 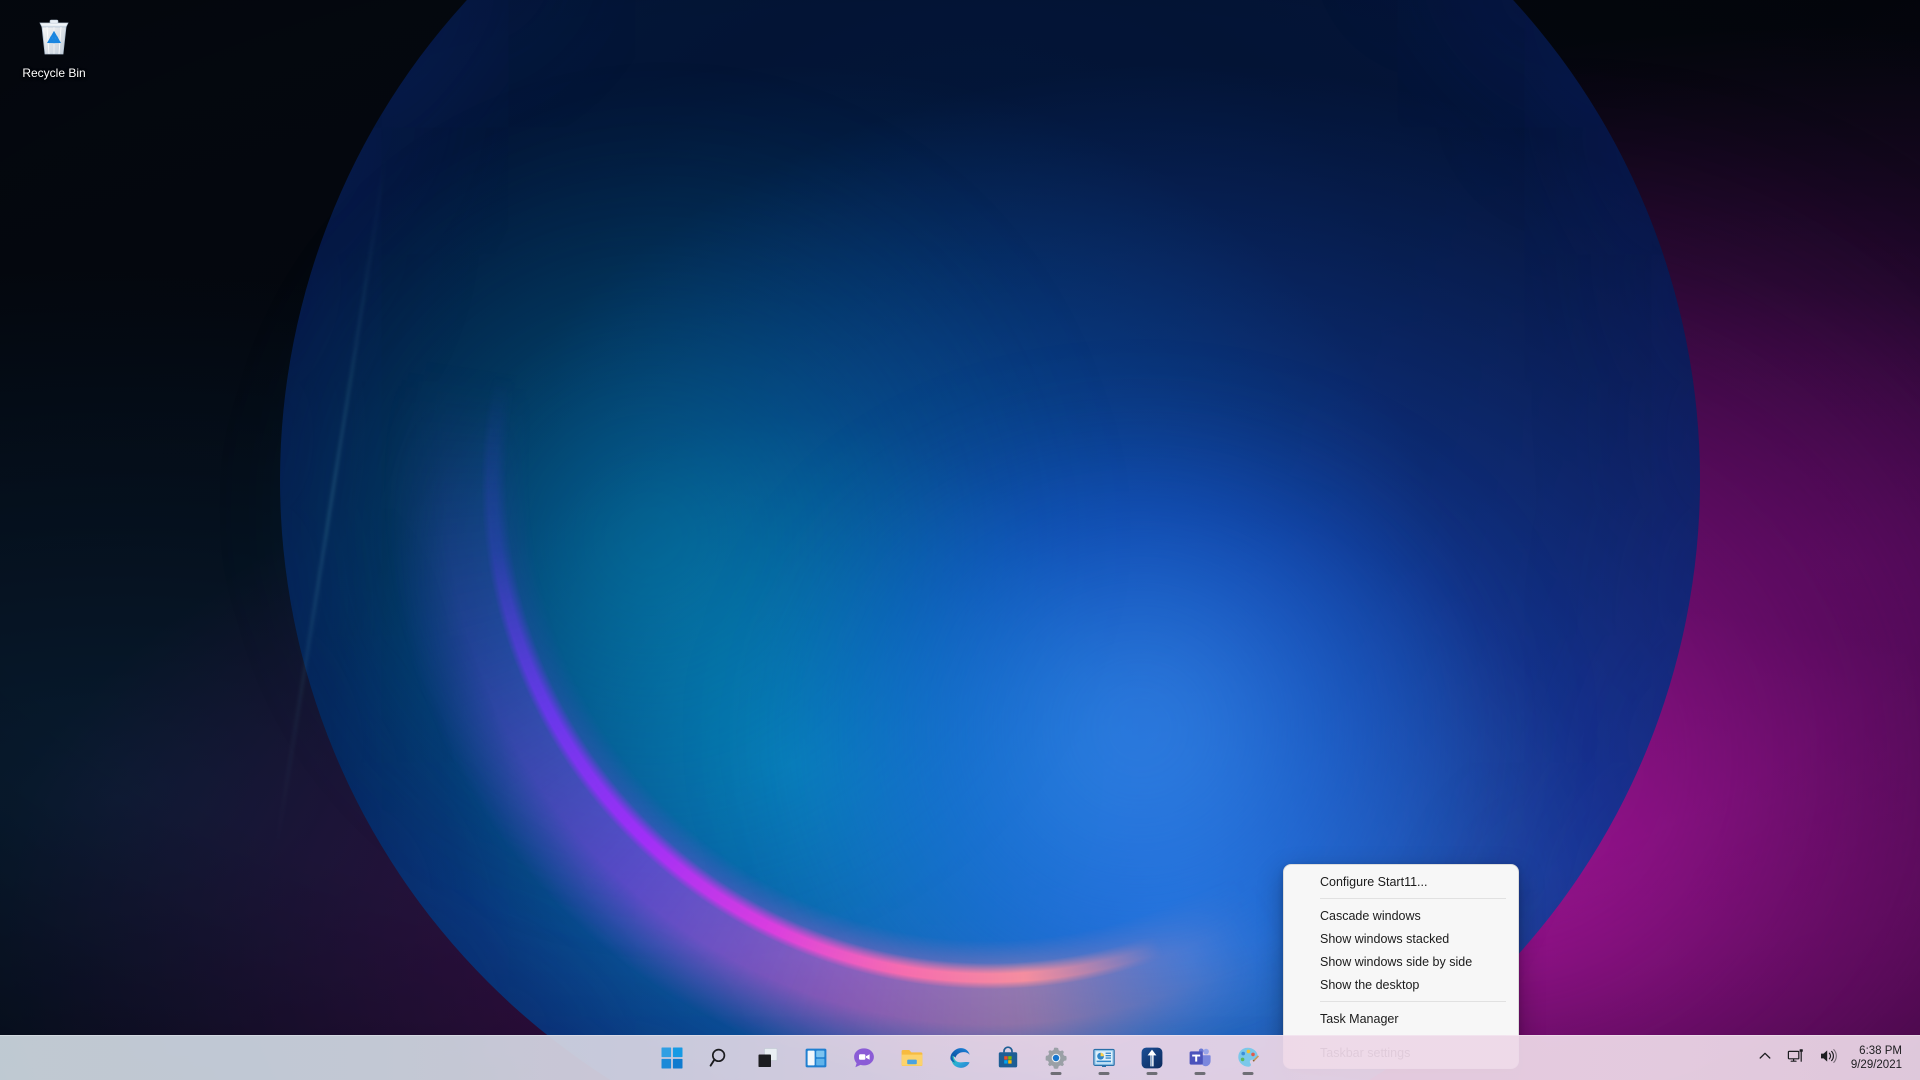 I want to click on menu-item-show-windows-stacked: Show windows stacked, so click(x=1401, y=938).